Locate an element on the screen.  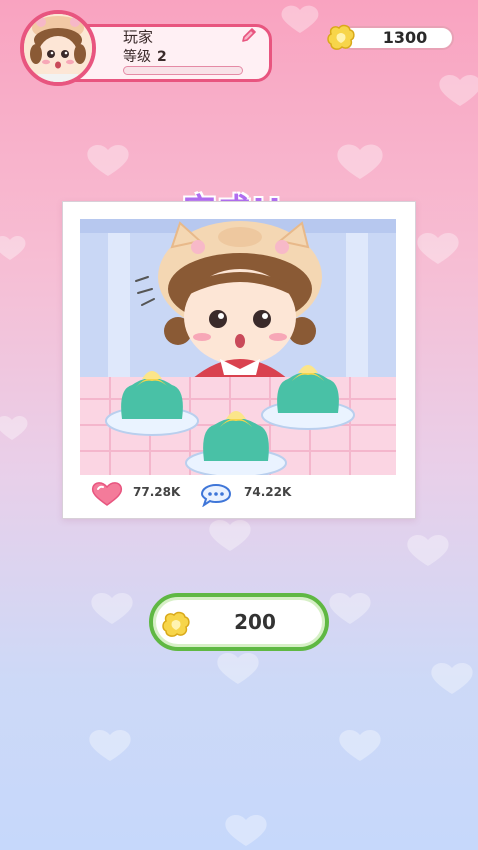
edit-pencil-icon is located at coordinates (249, 35).